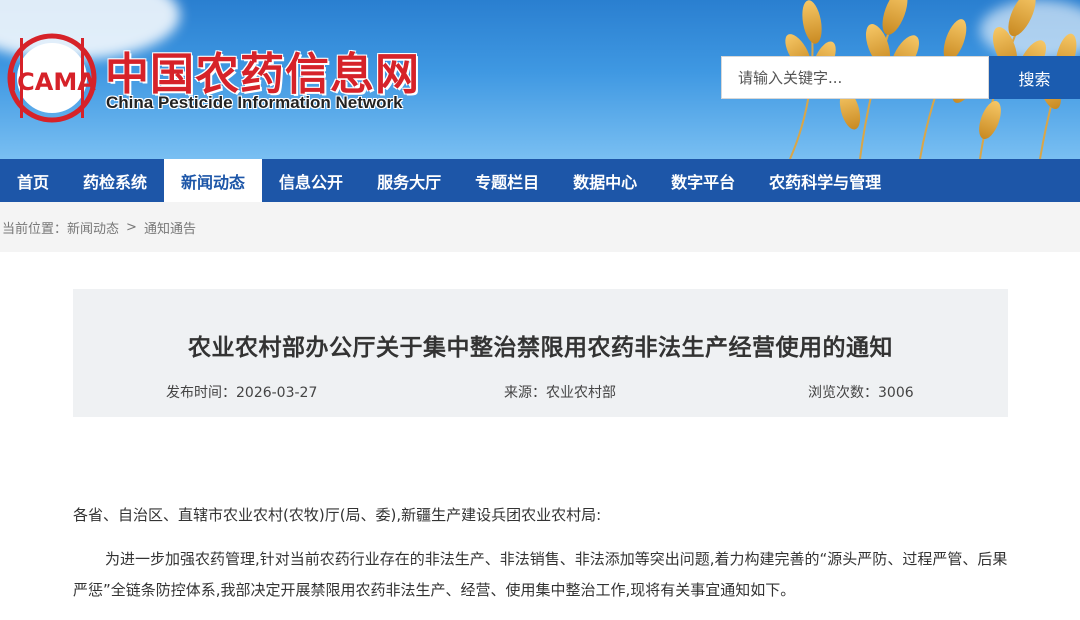 Image resolution: width=1080 pixels, height=620 pixels. What do you see at coordinates (825, 180) in the screenshot?
I see `nav-item-pesticide-science: 农药科学与管理` at bounding box center [825, 180].